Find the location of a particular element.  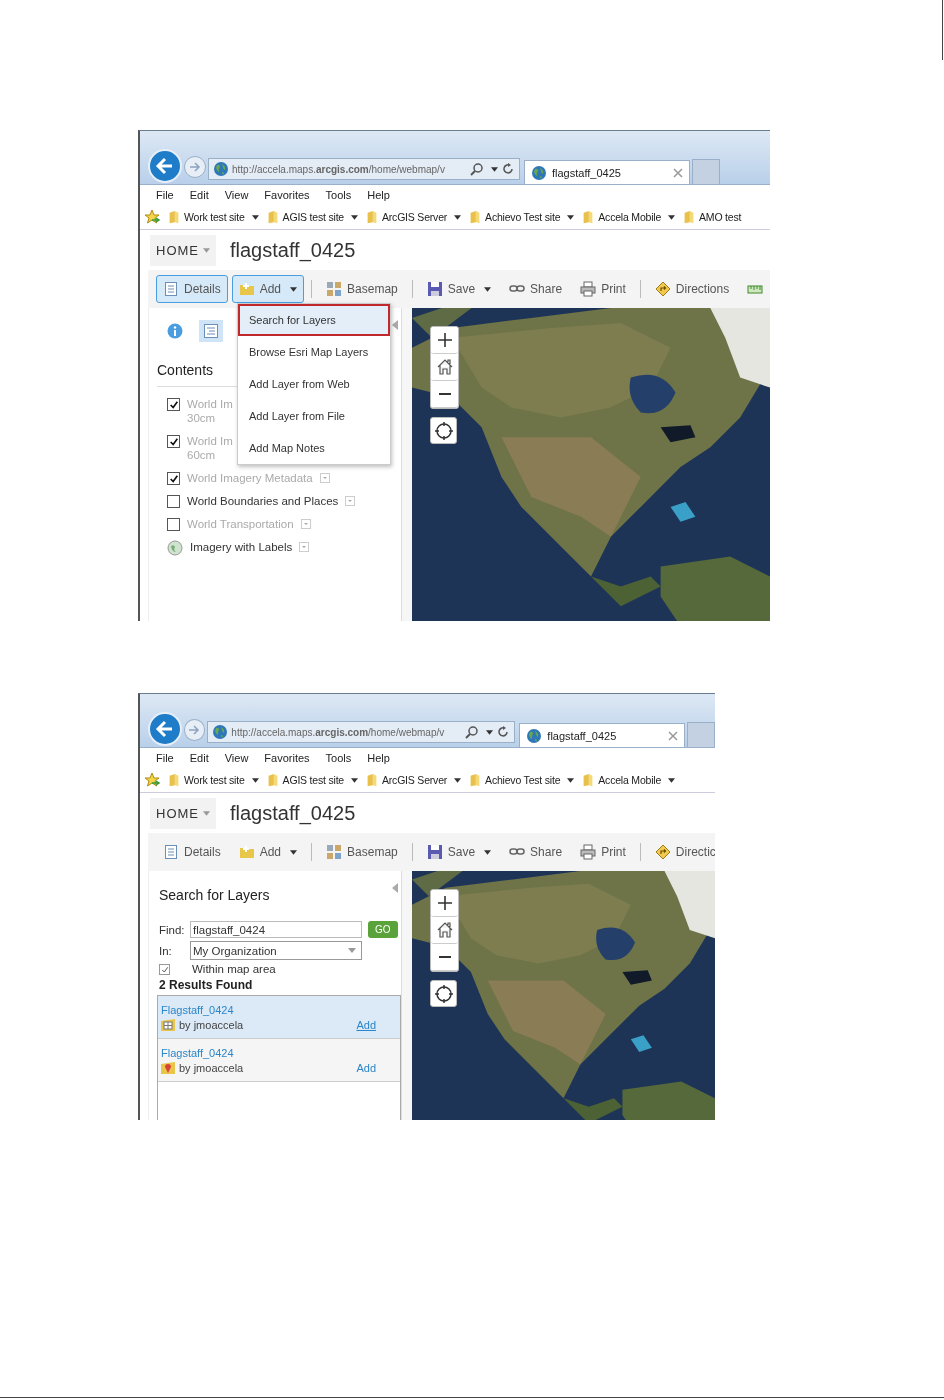

scope-dropdown: My Organization is located at coordinates (276, 950).